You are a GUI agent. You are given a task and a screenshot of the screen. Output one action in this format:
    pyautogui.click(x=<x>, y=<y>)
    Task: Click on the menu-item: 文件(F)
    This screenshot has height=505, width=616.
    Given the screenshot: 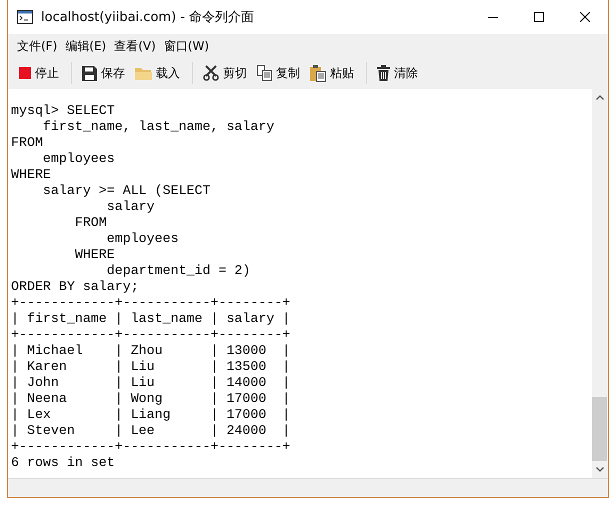 What is the action you would take?
    pyautogui.click(x=37, y=46)
    